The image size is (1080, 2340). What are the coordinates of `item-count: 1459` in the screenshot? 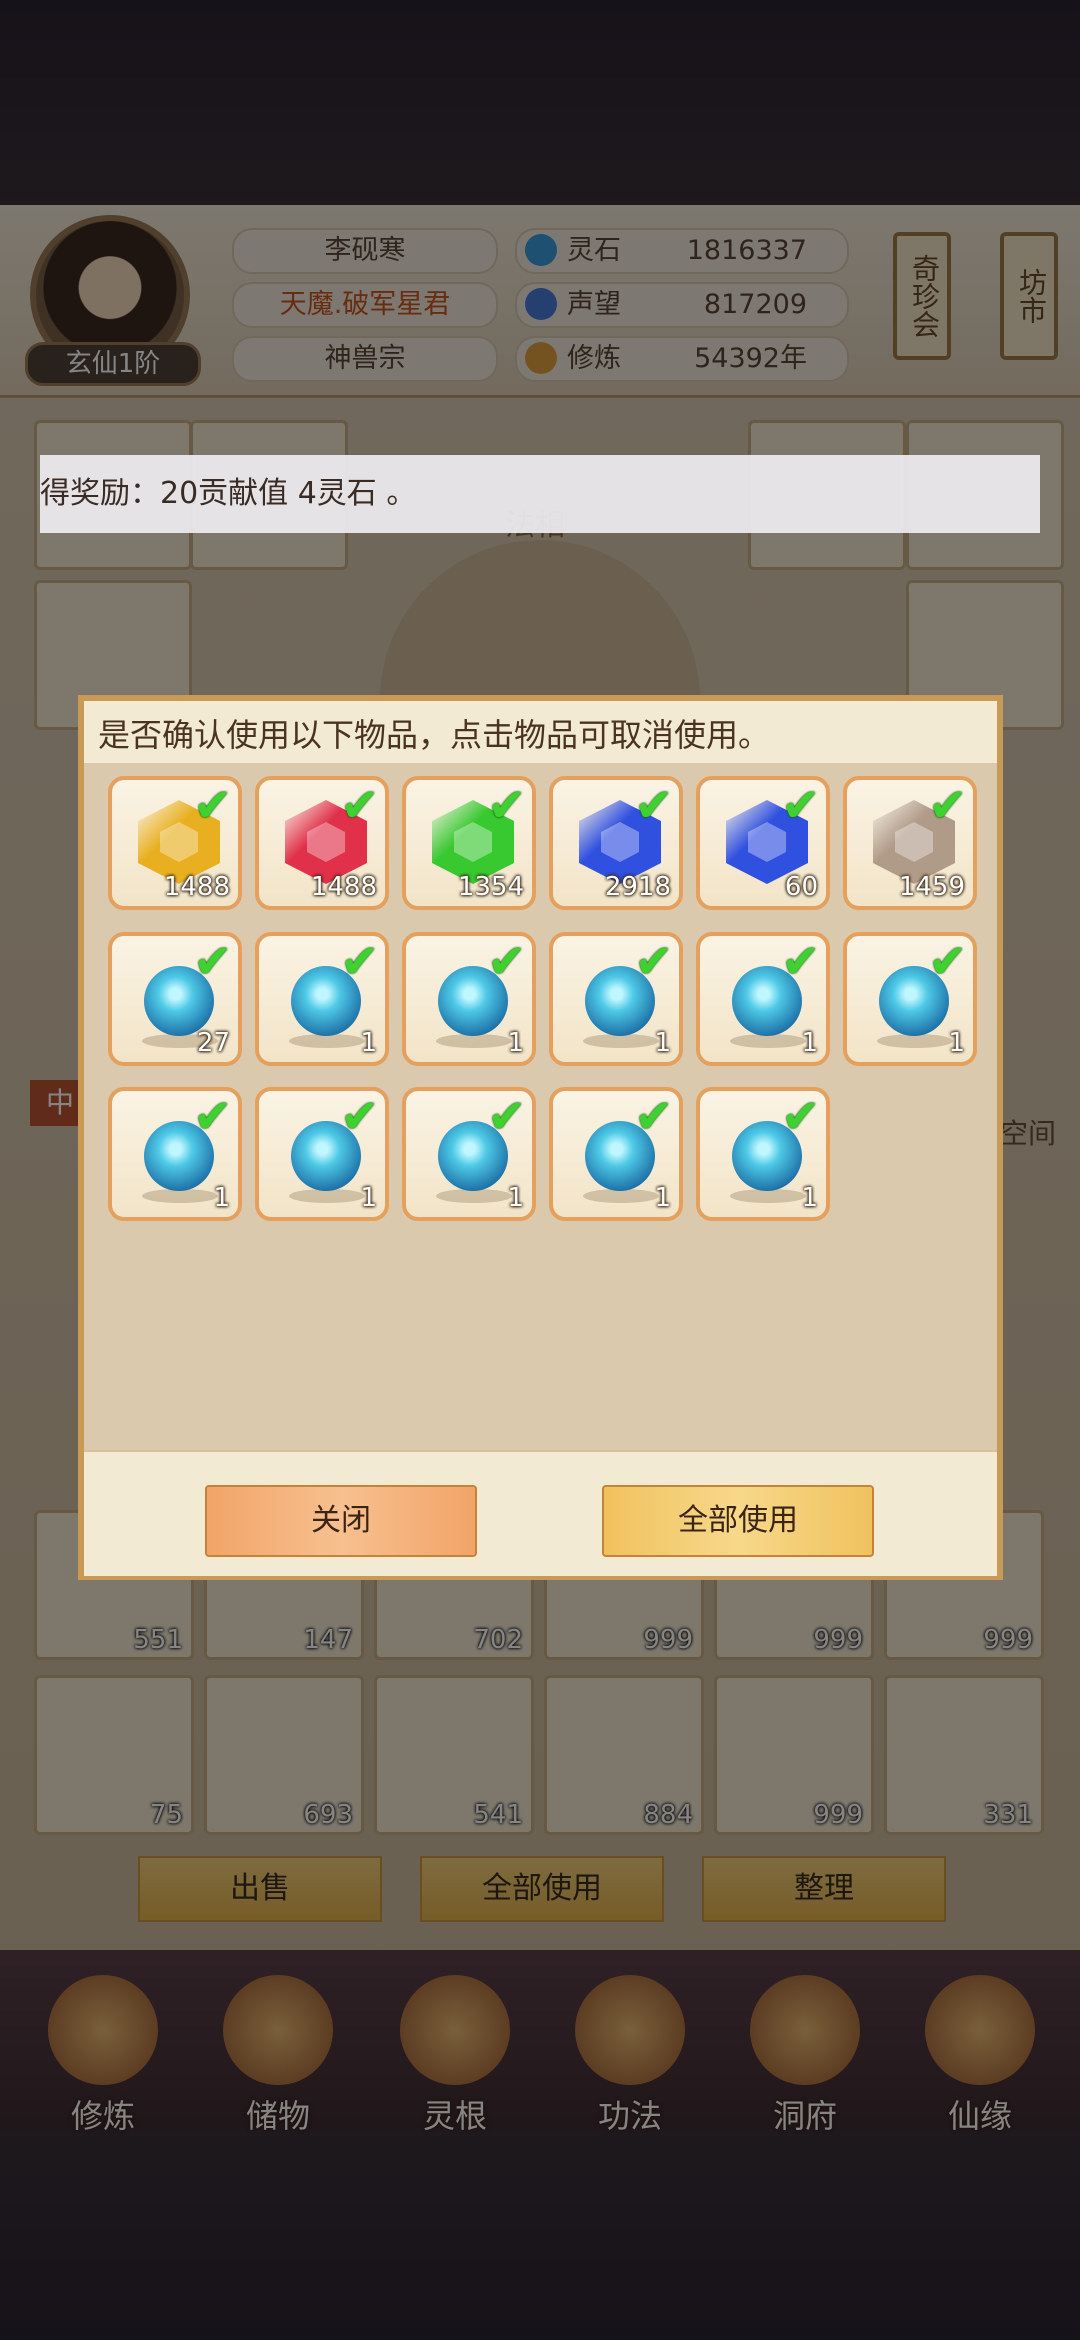 It's located at (931, 887).